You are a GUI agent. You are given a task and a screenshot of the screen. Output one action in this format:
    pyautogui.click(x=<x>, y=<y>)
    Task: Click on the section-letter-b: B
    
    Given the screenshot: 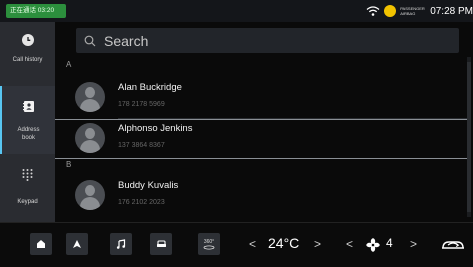 What is the action you would take?
    pyautogui.click(x=69, y=164)
    